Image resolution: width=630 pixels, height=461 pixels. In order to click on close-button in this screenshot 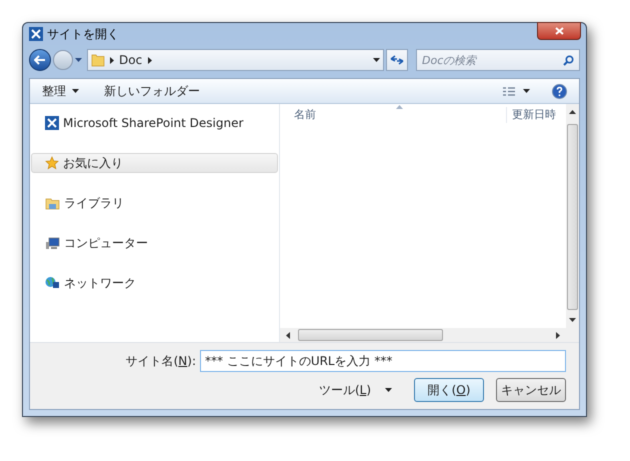, I will do `click(559, 31)`.